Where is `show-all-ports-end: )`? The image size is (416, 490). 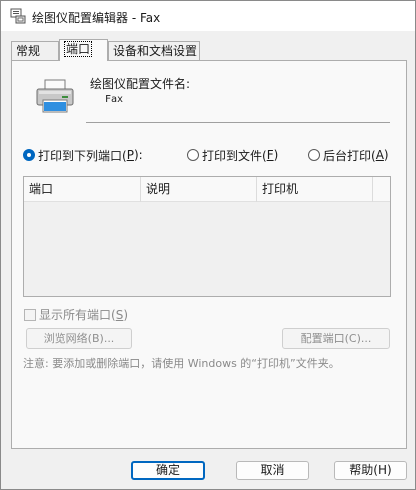 show-all-ports-end: ) is located at coordinates (125, 314).